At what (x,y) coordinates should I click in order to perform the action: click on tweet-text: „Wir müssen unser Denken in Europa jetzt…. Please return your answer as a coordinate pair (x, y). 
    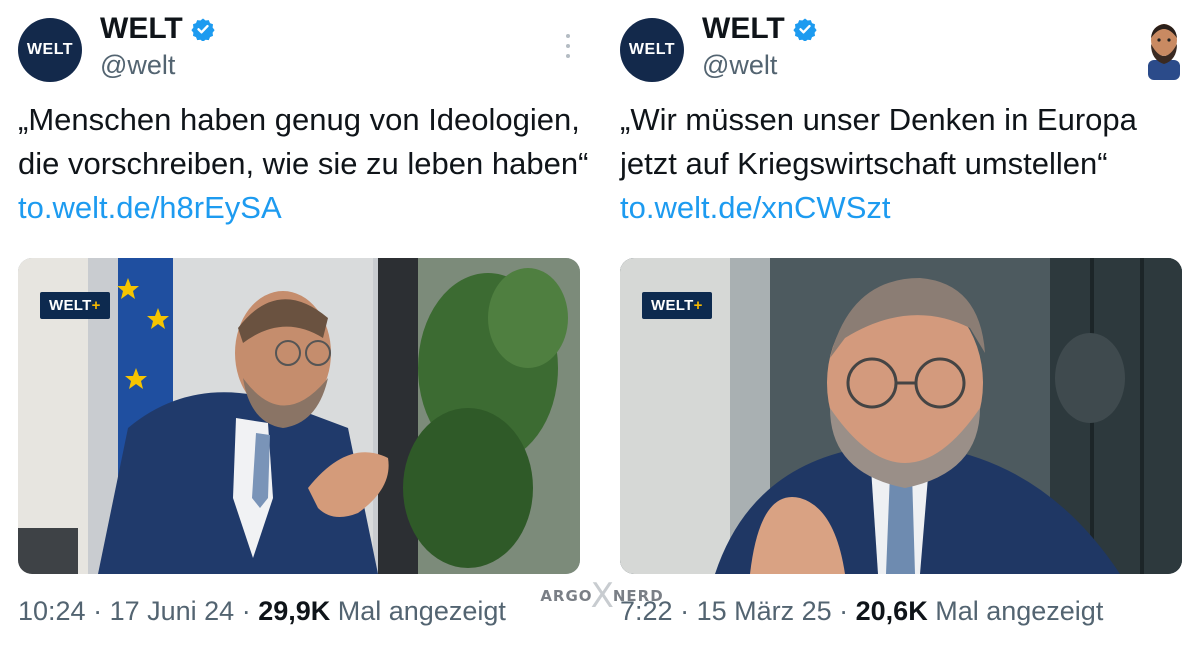
    Looking at the image, I should click on (907, 164).